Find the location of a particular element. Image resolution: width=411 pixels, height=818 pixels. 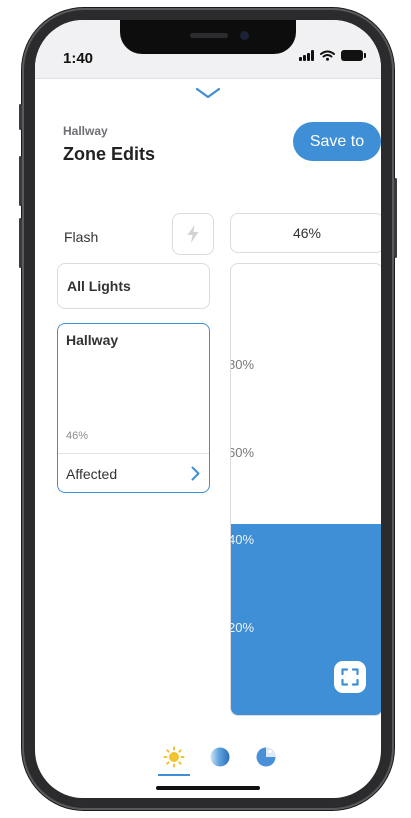

slider-tick-60: 60% is located at coordinates (242, 452).